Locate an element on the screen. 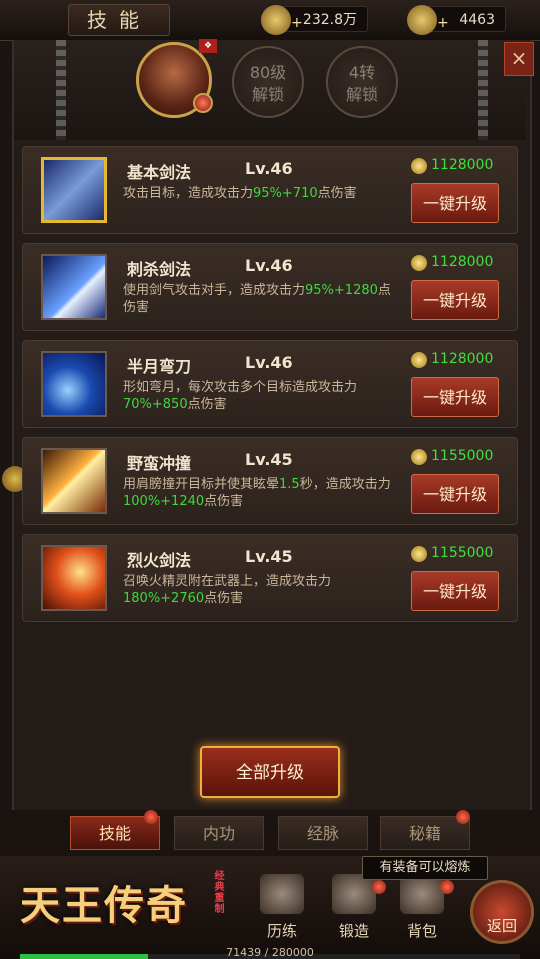 The width and height of the screenshot is (540, 959). flag-icon: ❖ is located at coordinates (208, 46).